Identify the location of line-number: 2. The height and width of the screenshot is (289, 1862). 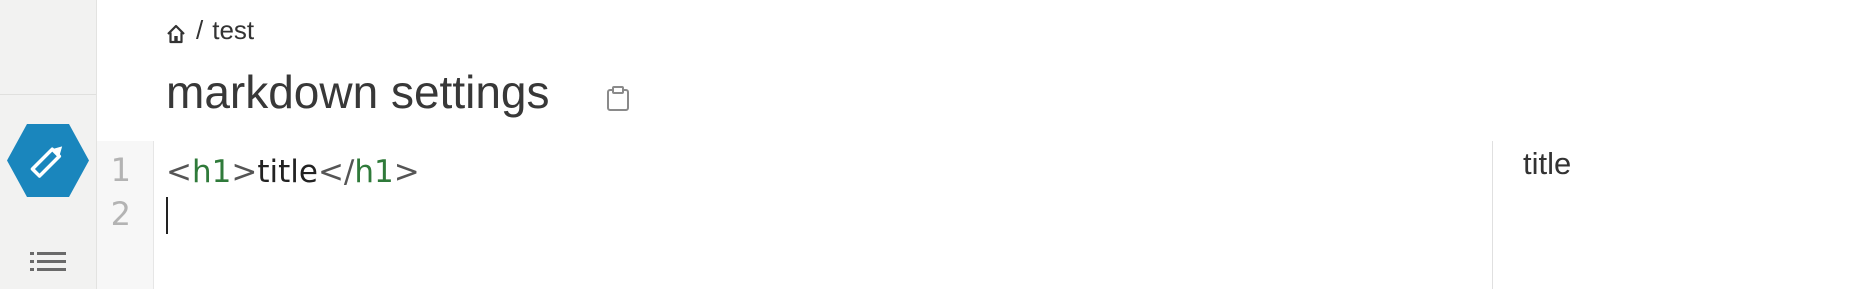
(120, 214).